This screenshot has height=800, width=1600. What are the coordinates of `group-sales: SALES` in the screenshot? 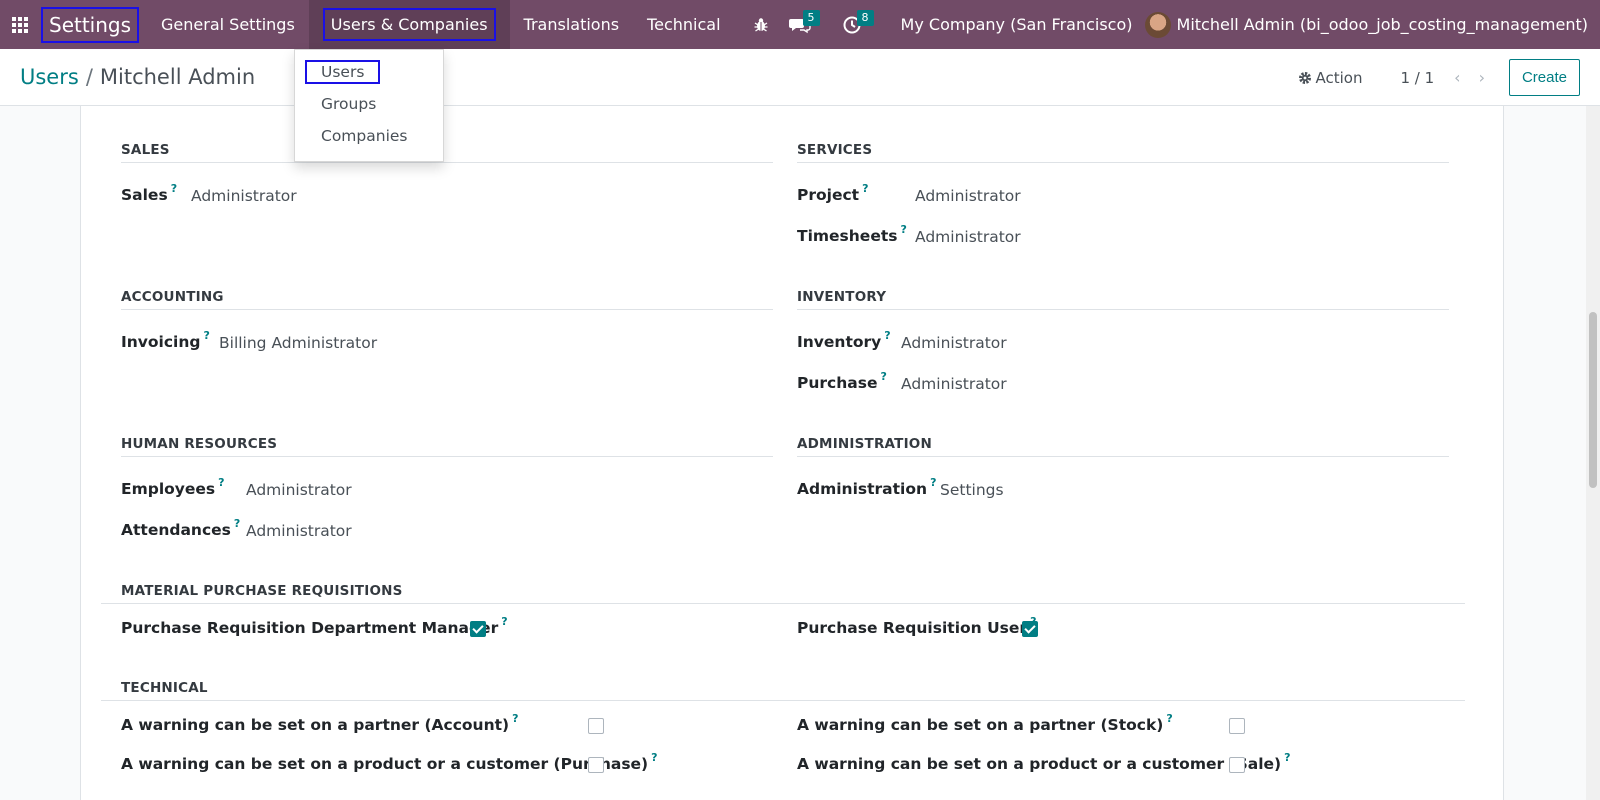 It's located at (447, 152).